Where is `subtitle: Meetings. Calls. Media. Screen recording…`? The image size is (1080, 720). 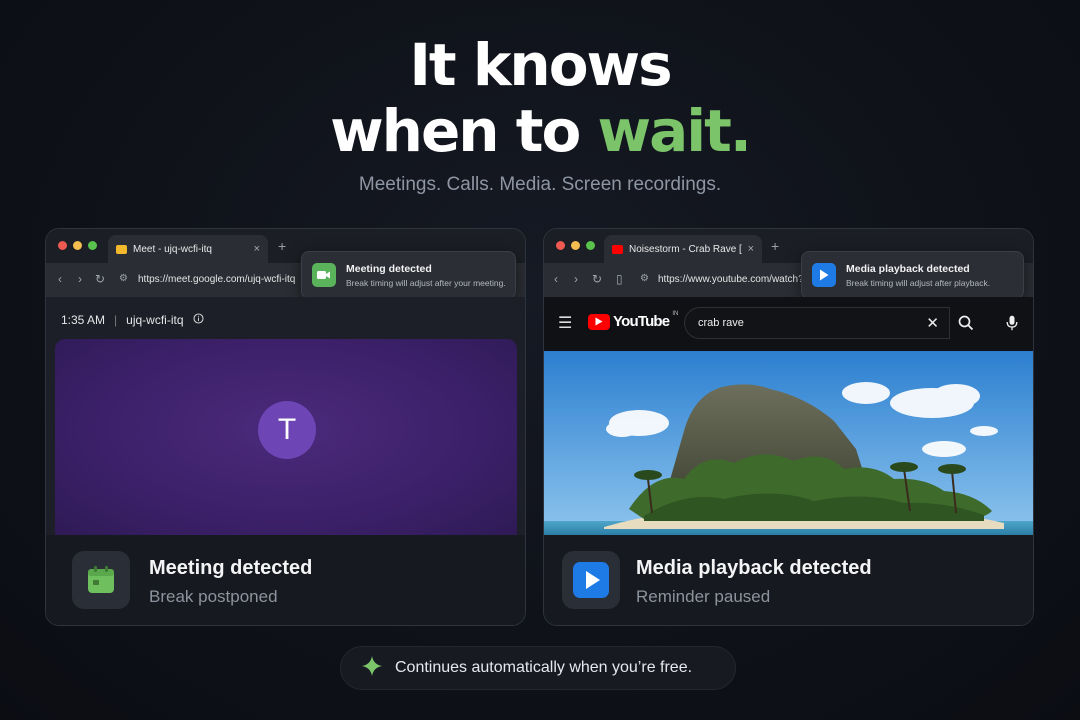
subtitle: Meetings. Calls. Media. Screen recording… is located at coordinates (540, 184).